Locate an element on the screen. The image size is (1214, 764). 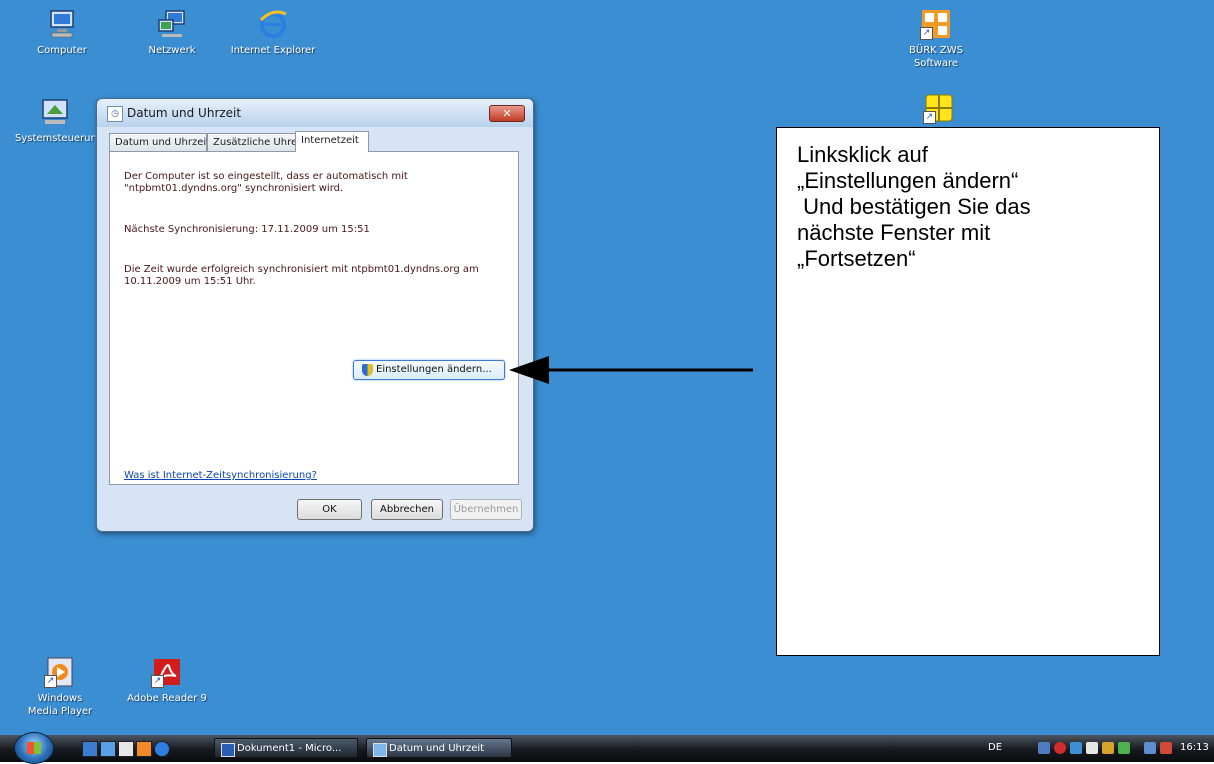
desktop-icon-windows-media-player: ↗ Windows Media Player is located at coordinates (60, 687).